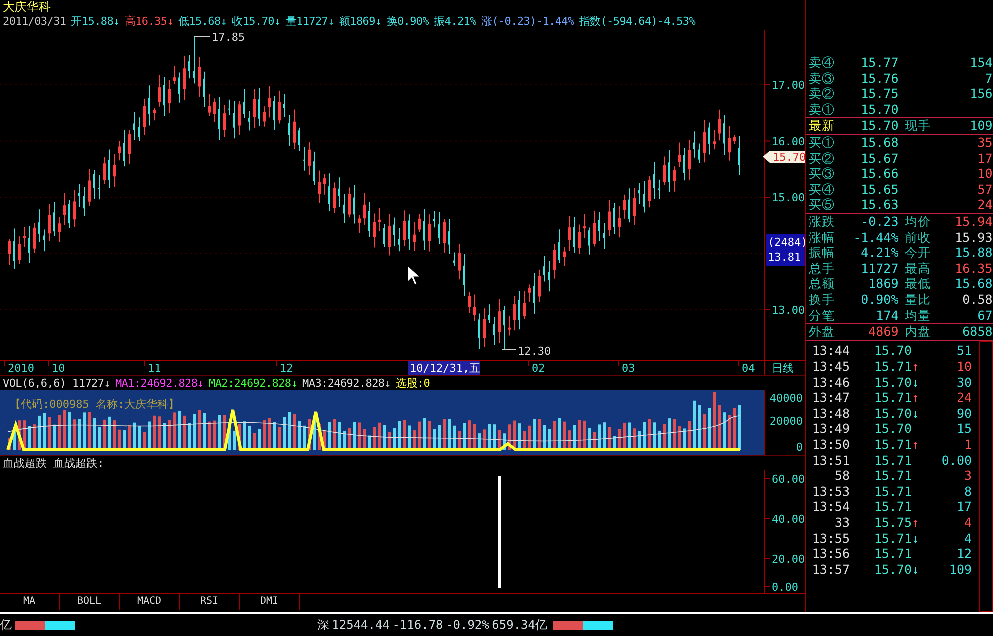  Describe the element at coordinates (981, 94) in the screenshot. I see `volume-value: 156` at that location.